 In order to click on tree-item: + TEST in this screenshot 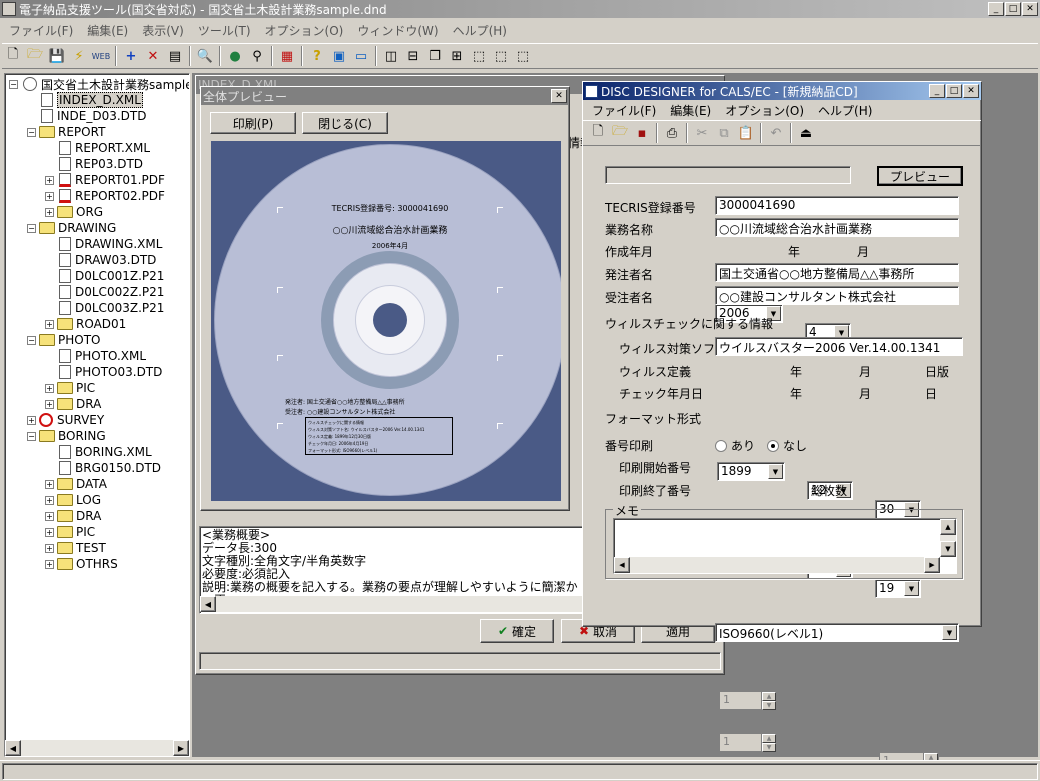, I will do `click(75, 548)`.